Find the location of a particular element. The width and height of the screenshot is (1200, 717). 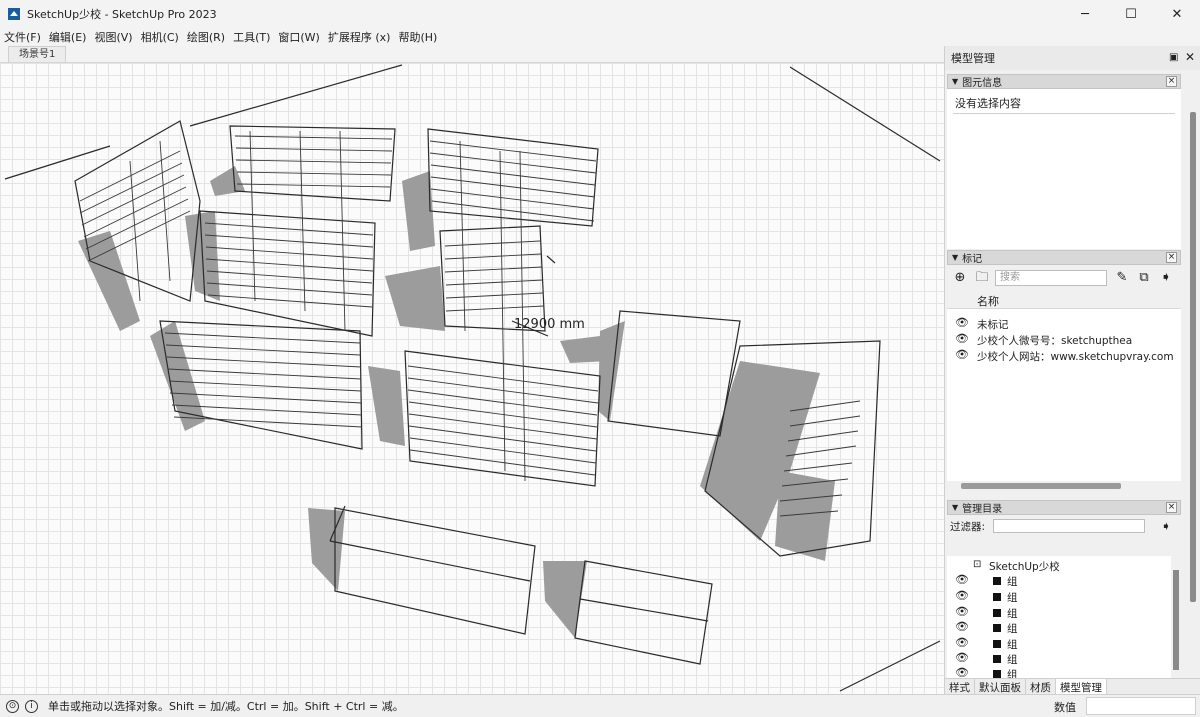

info-icon: i is located at coordinates (31, 706).